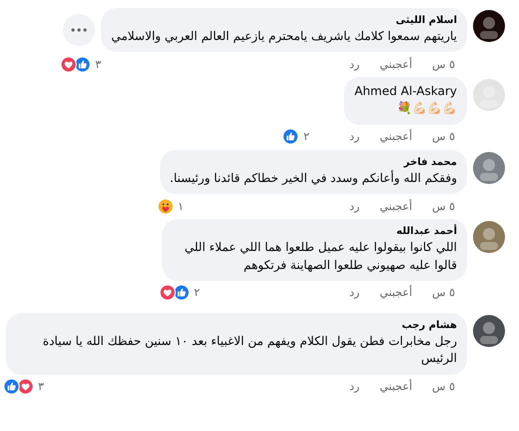 The image size is (519, 431). What do you see at coordinates (426, 109) in the screenshot?
I see `comment-text: 💪🏻💪🏻💪🏻💐` at bounding box center [426, 109].